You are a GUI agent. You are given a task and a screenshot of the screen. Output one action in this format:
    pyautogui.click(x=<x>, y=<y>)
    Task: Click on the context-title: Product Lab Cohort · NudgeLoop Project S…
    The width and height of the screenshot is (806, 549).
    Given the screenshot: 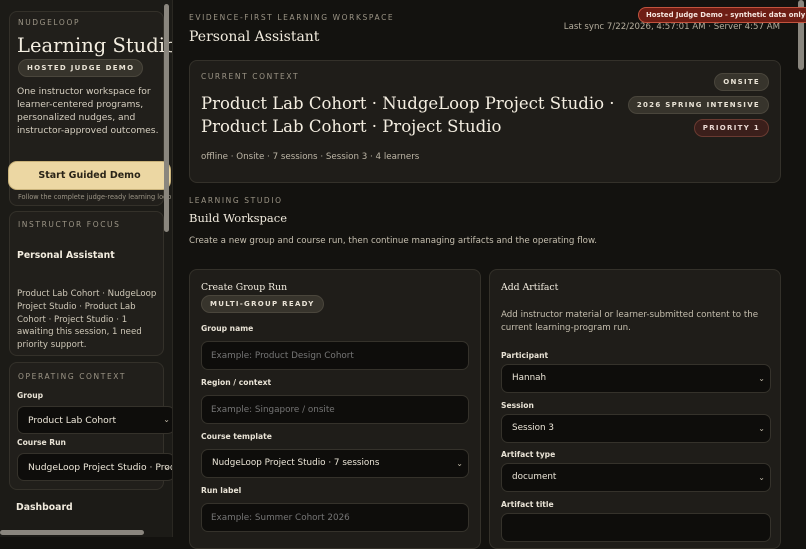 What is the action you would take?
    pyautogui.click(x=408, y=115)
    